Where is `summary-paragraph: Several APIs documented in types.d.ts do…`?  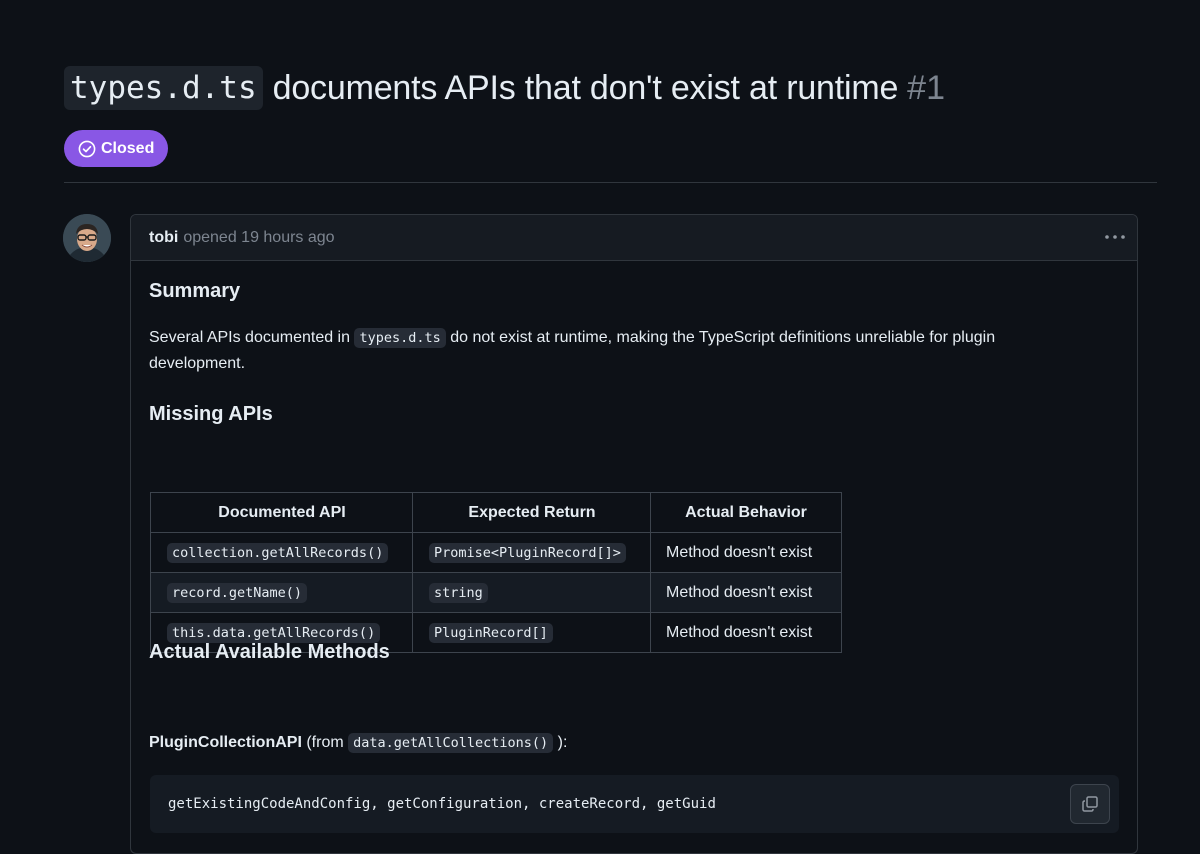
summary-paragraph: Several APIs documented in types.d.ts do… is located at coordinates (619, 350).